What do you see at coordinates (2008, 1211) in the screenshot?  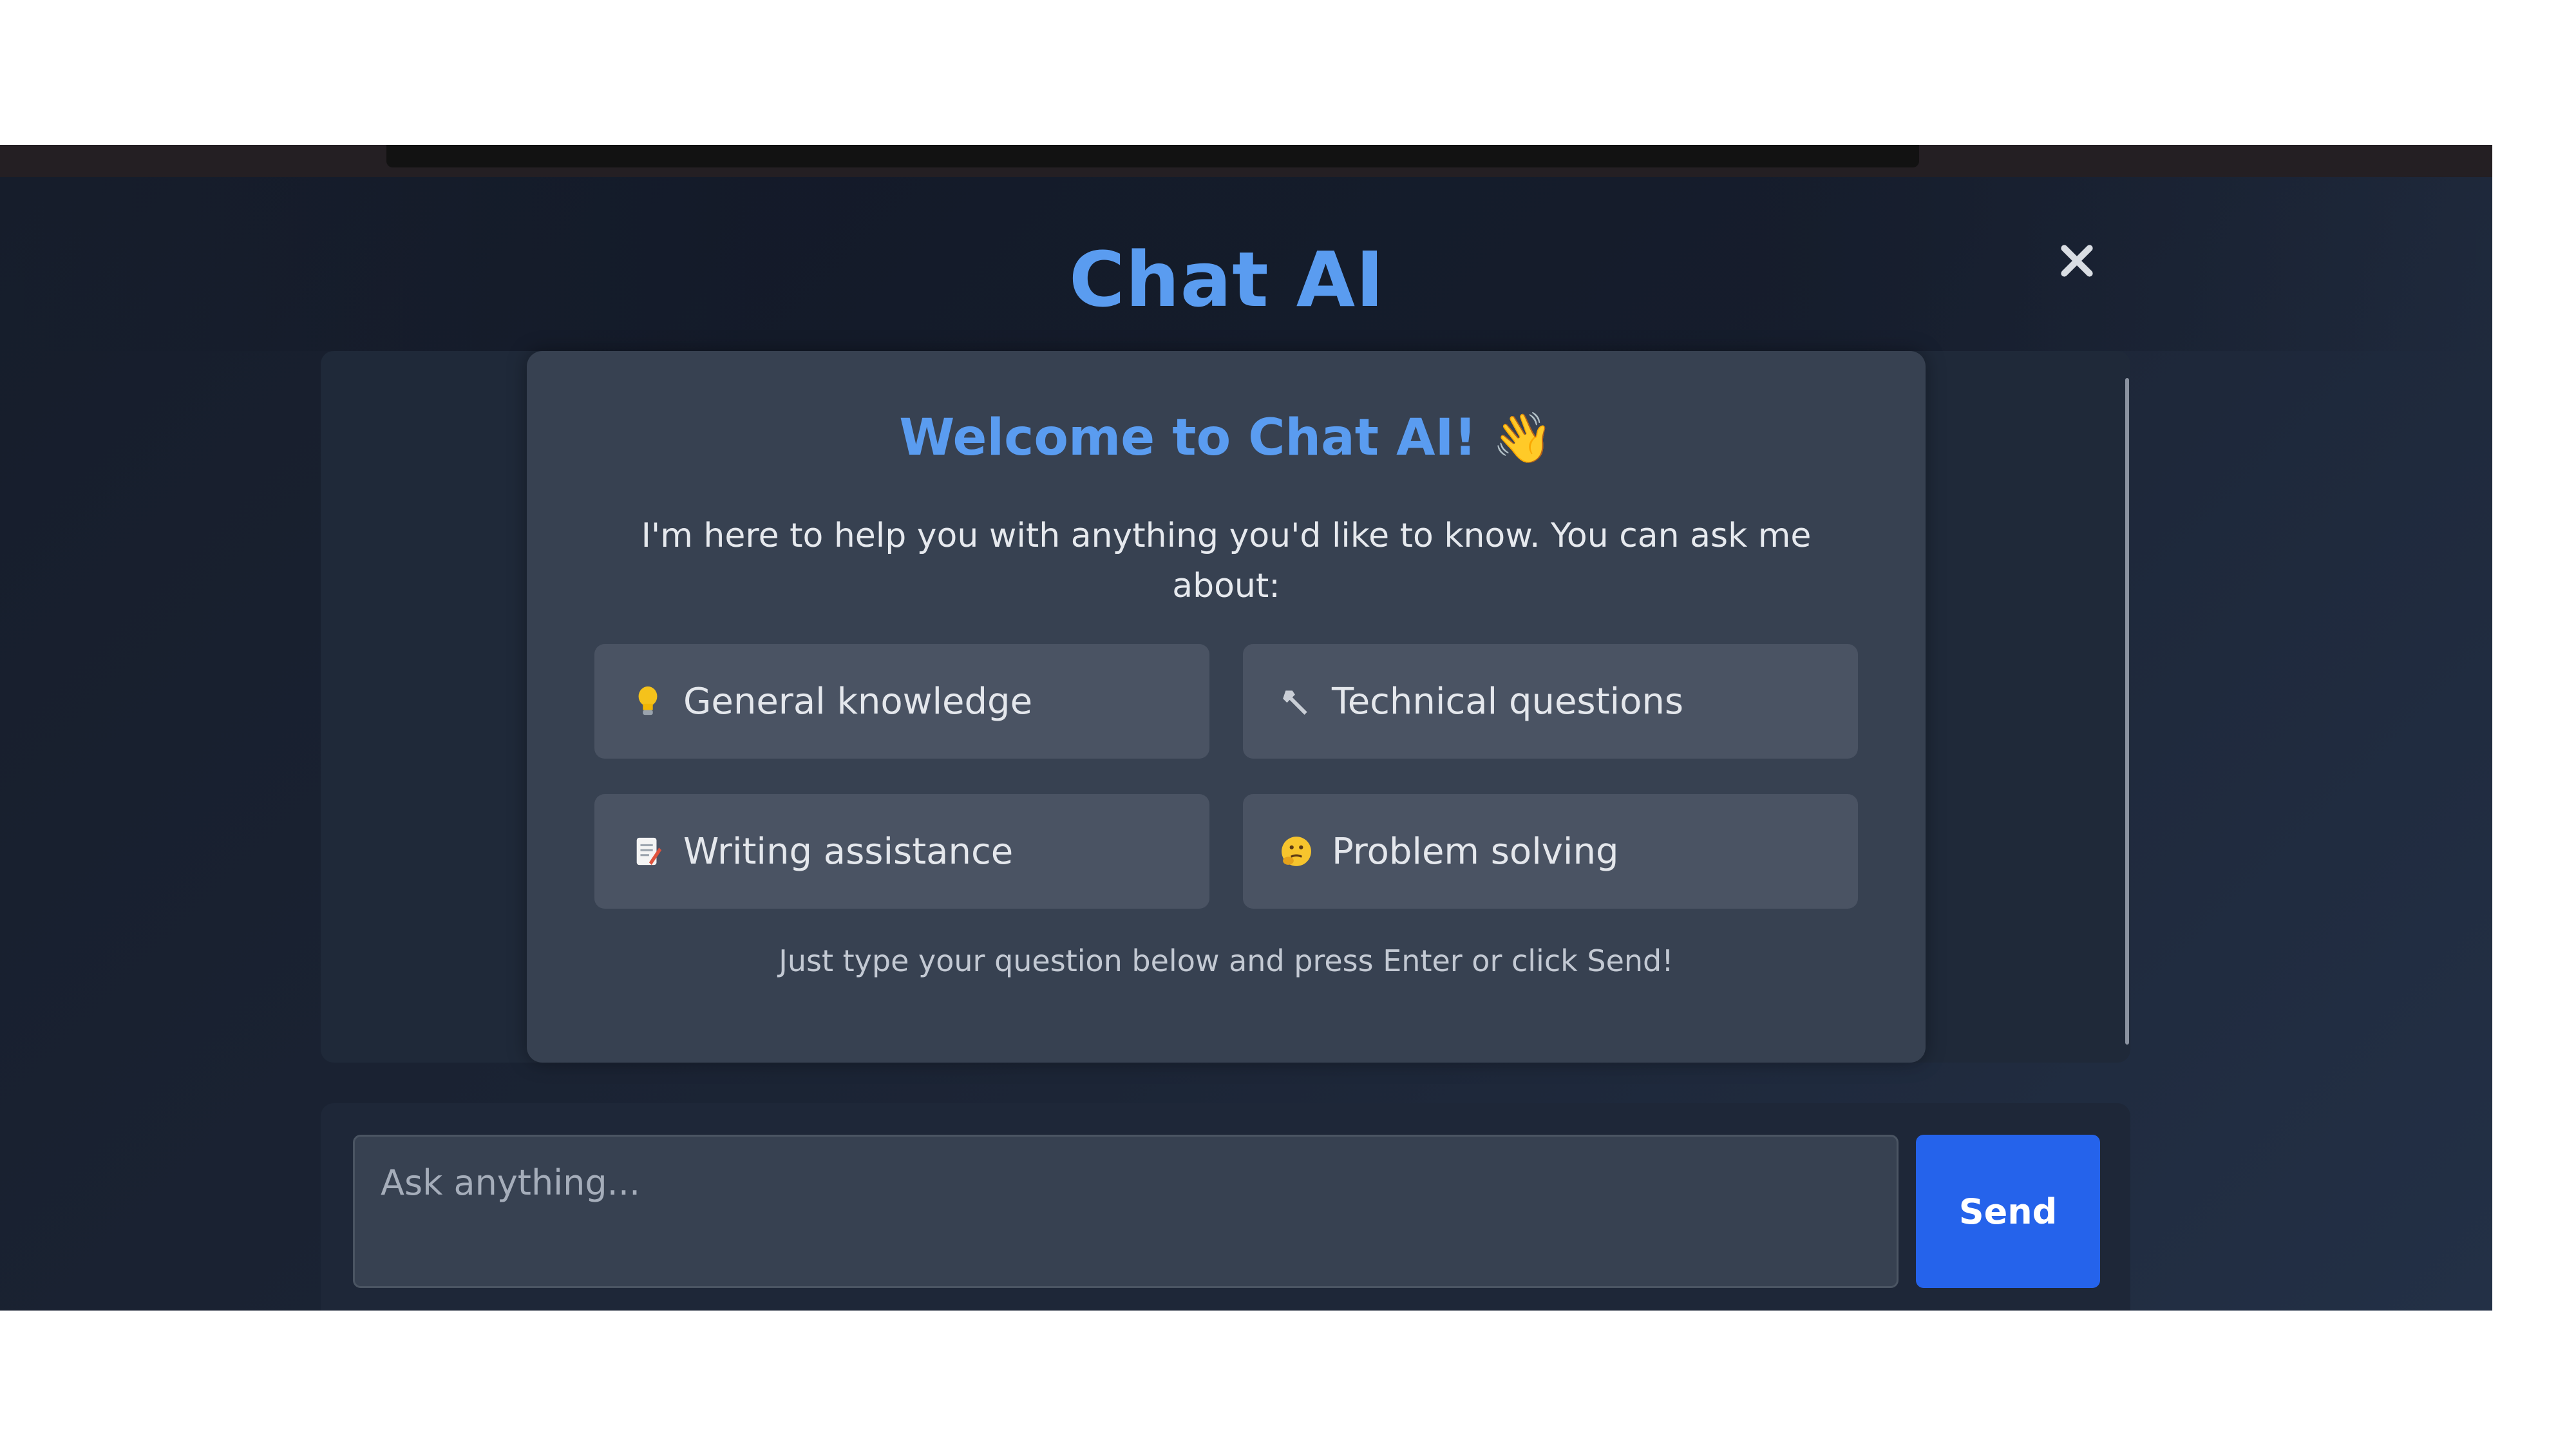 I see `send-button: Send` at bounding box center [2008, 1211].